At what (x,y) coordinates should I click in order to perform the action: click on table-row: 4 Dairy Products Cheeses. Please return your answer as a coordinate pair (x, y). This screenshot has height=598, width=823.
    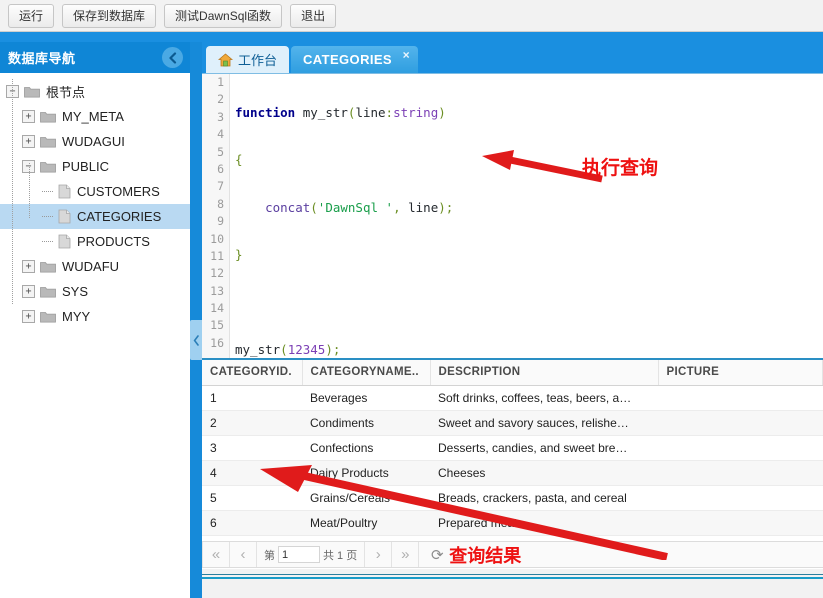
    Looking at the image, I should click on (512, 473).